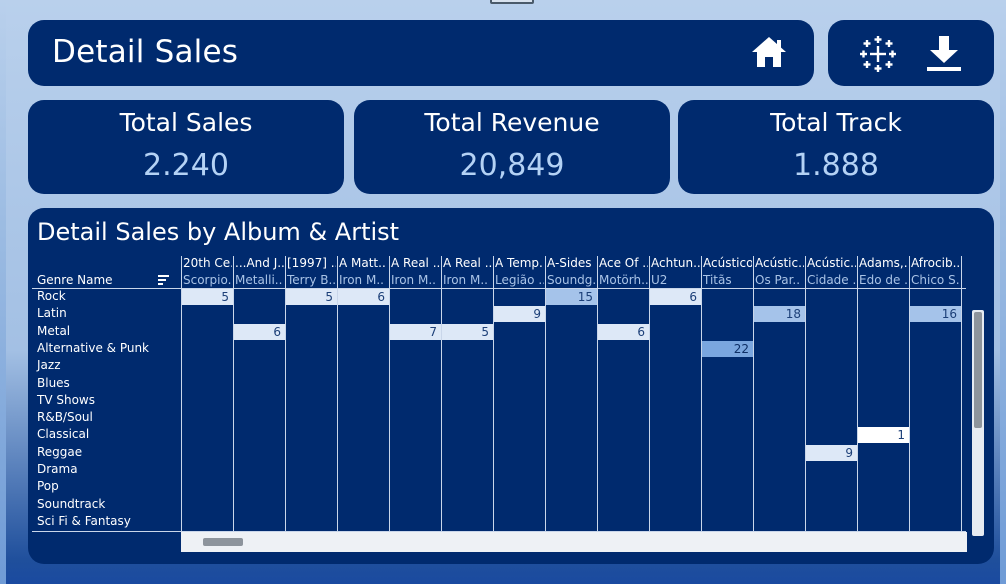 The image size is (1006, 584). Describe the element at coordinates (499, 288) in the screenshot. I see `header-divider` at that location.